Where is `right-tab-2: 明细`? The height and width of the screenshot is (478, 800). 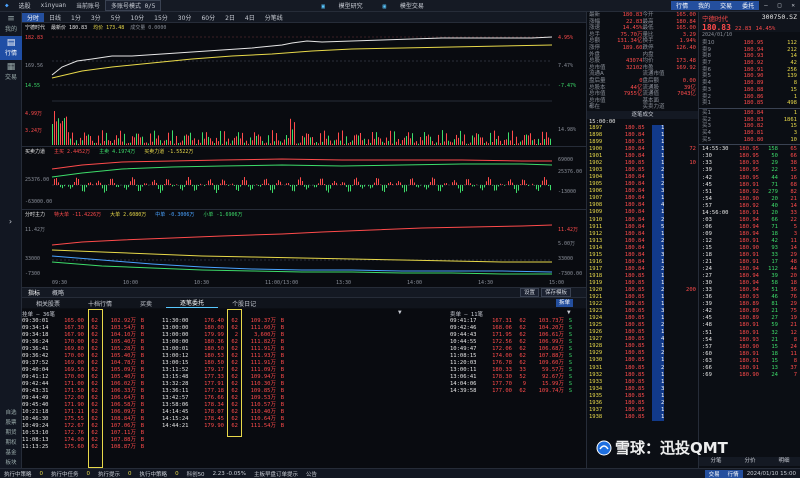 right-tab-2: 明细 is located at coordinates (783, 461).